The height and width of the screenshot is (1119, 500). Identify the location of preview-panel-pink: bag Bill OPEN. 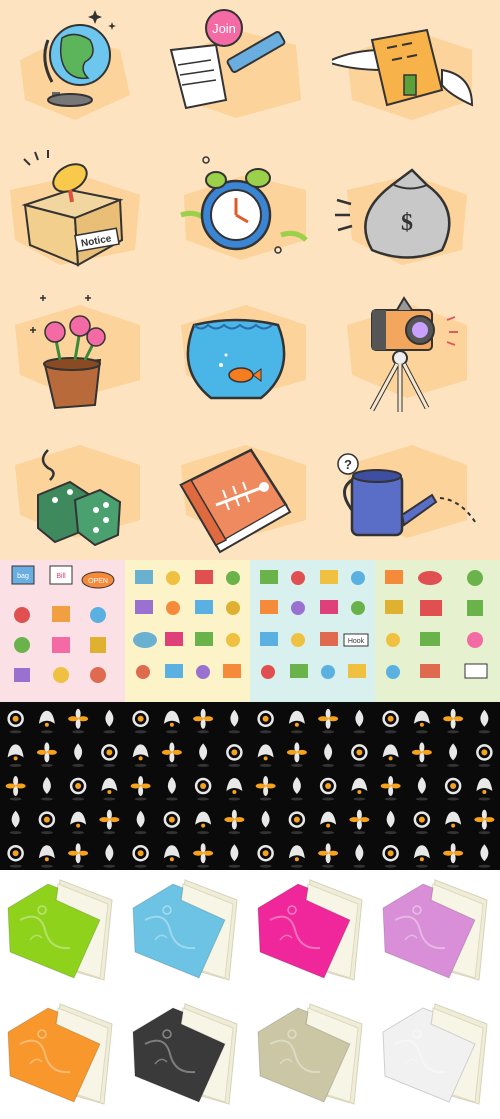
(62, 631).